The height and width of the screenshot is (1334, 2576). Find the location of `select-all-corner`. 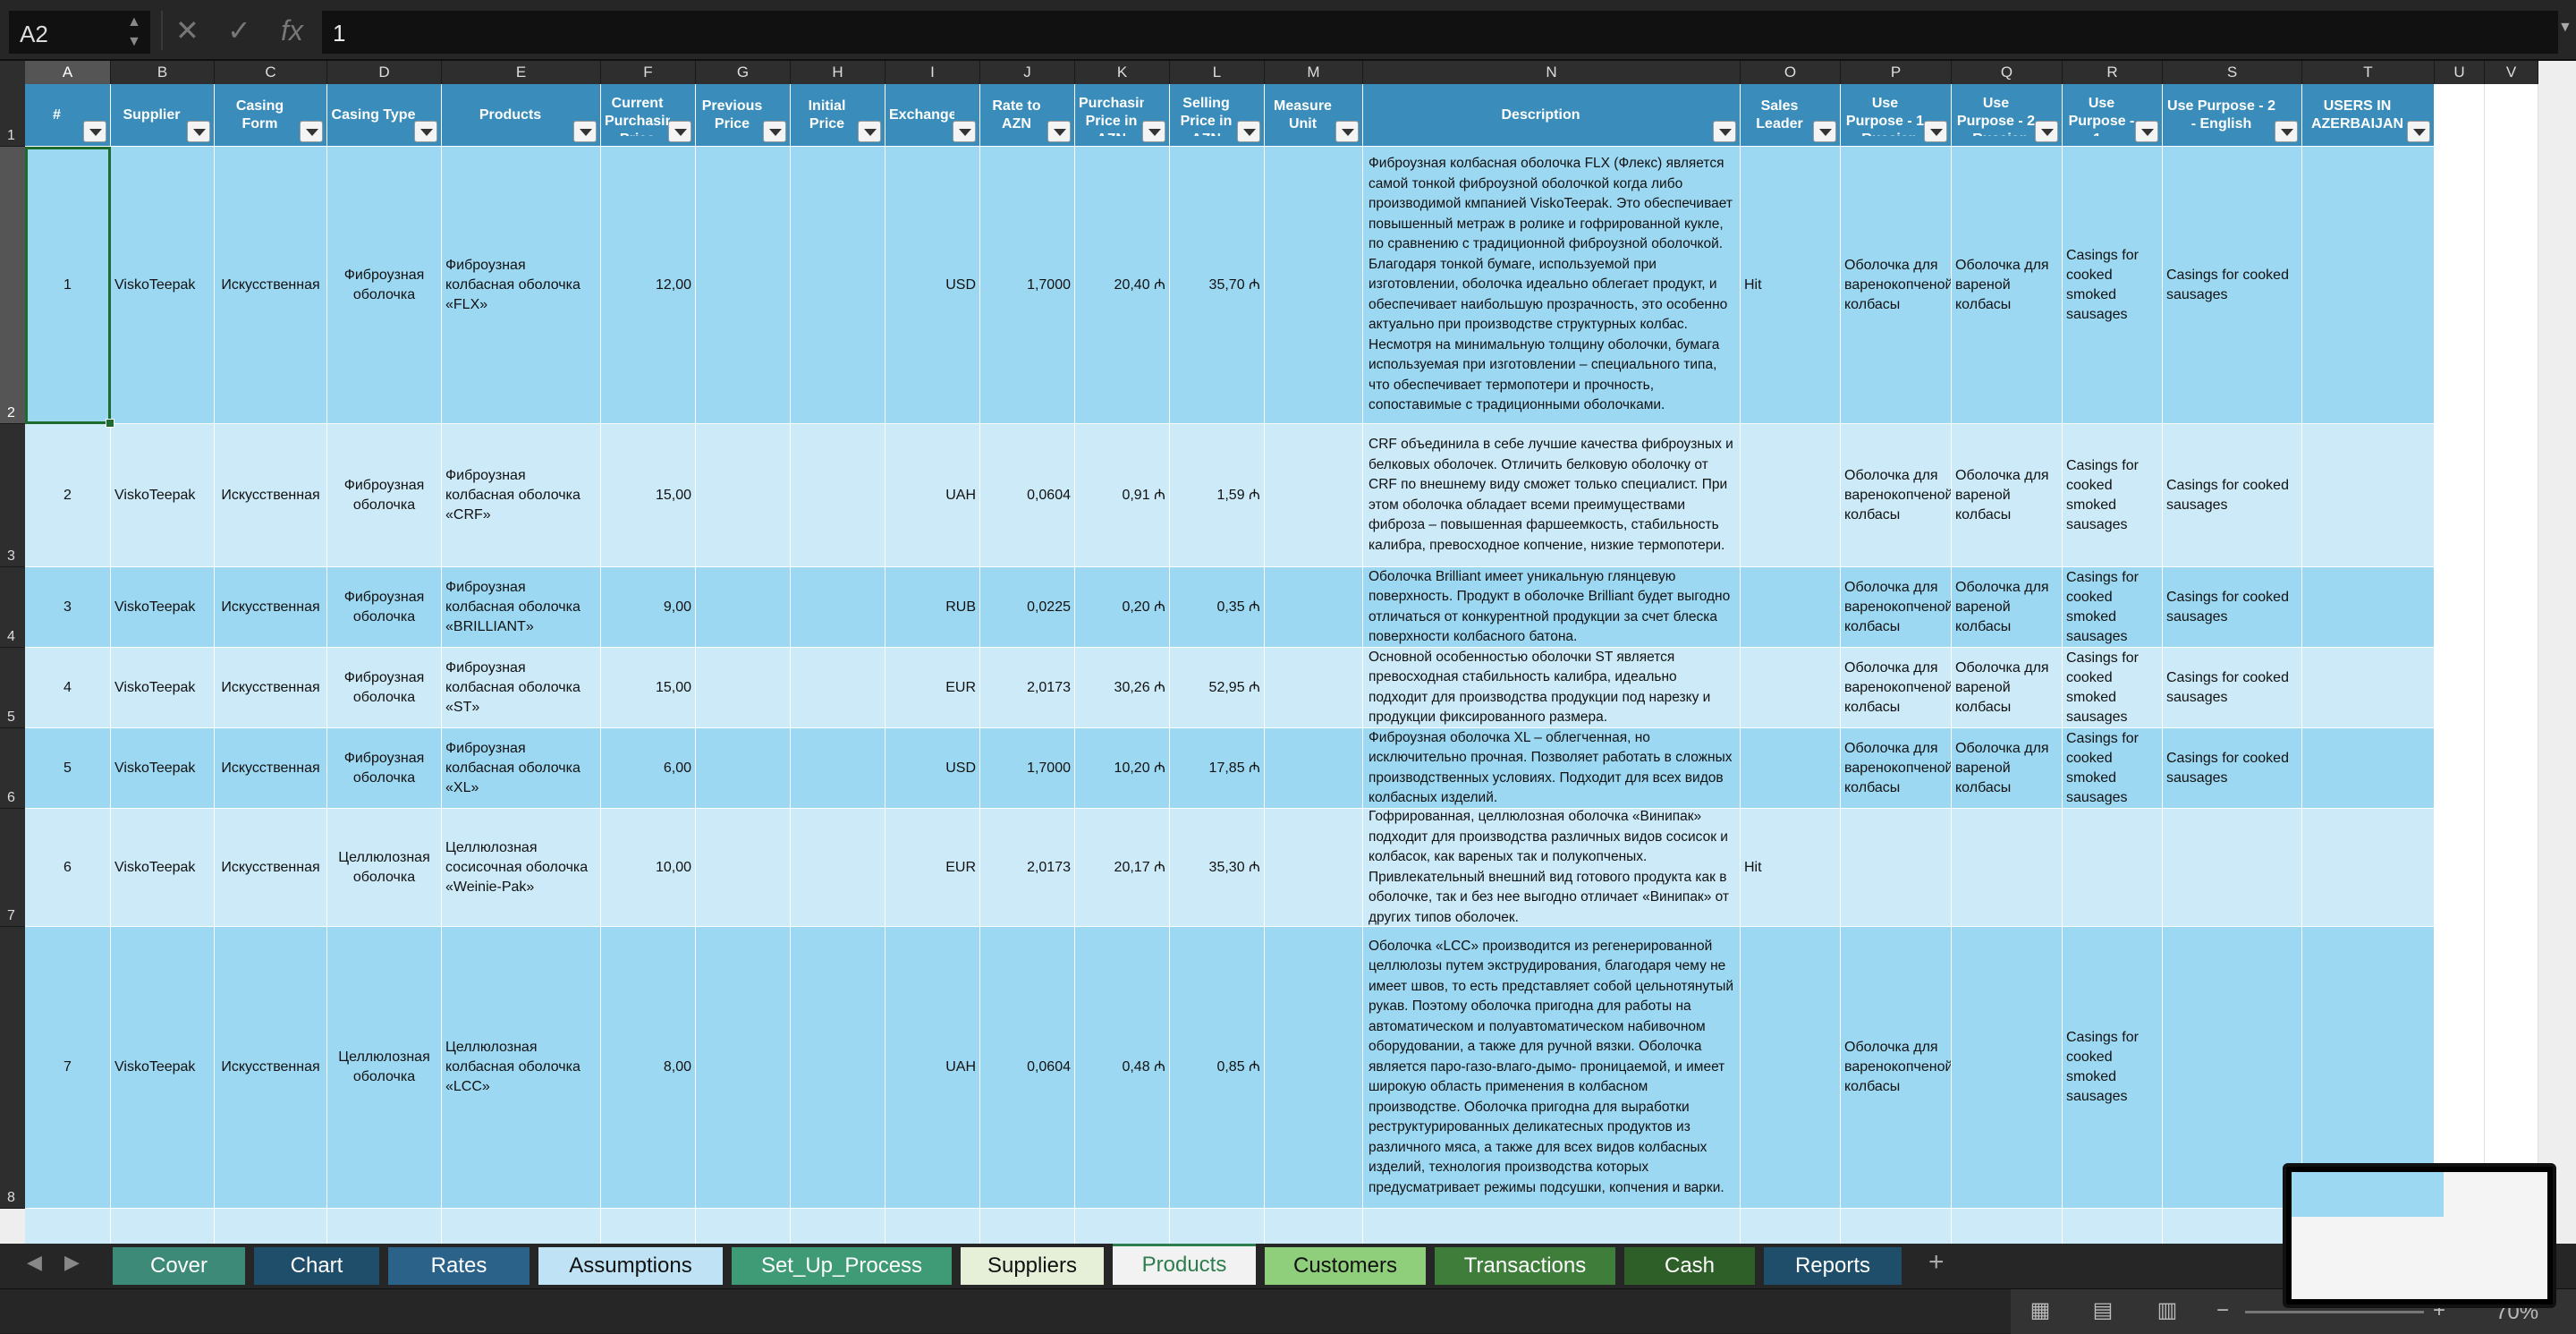

select-all-corner is located at coordinates (12, 72).